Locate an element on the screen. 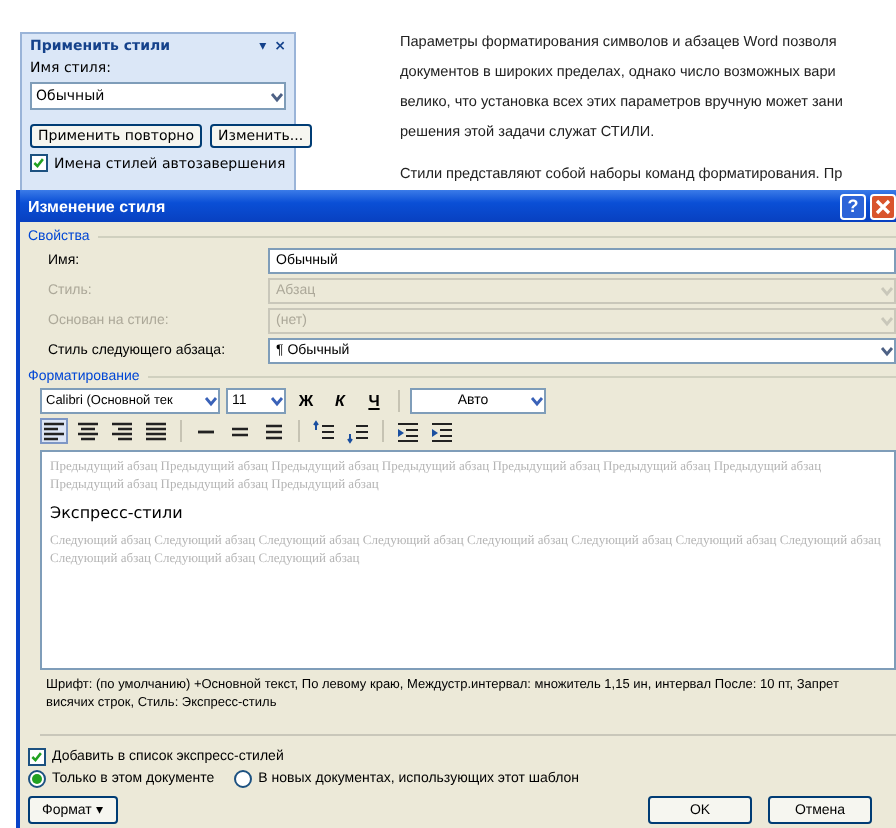  text-style-button: Ч is located at coordinates (374, 401).